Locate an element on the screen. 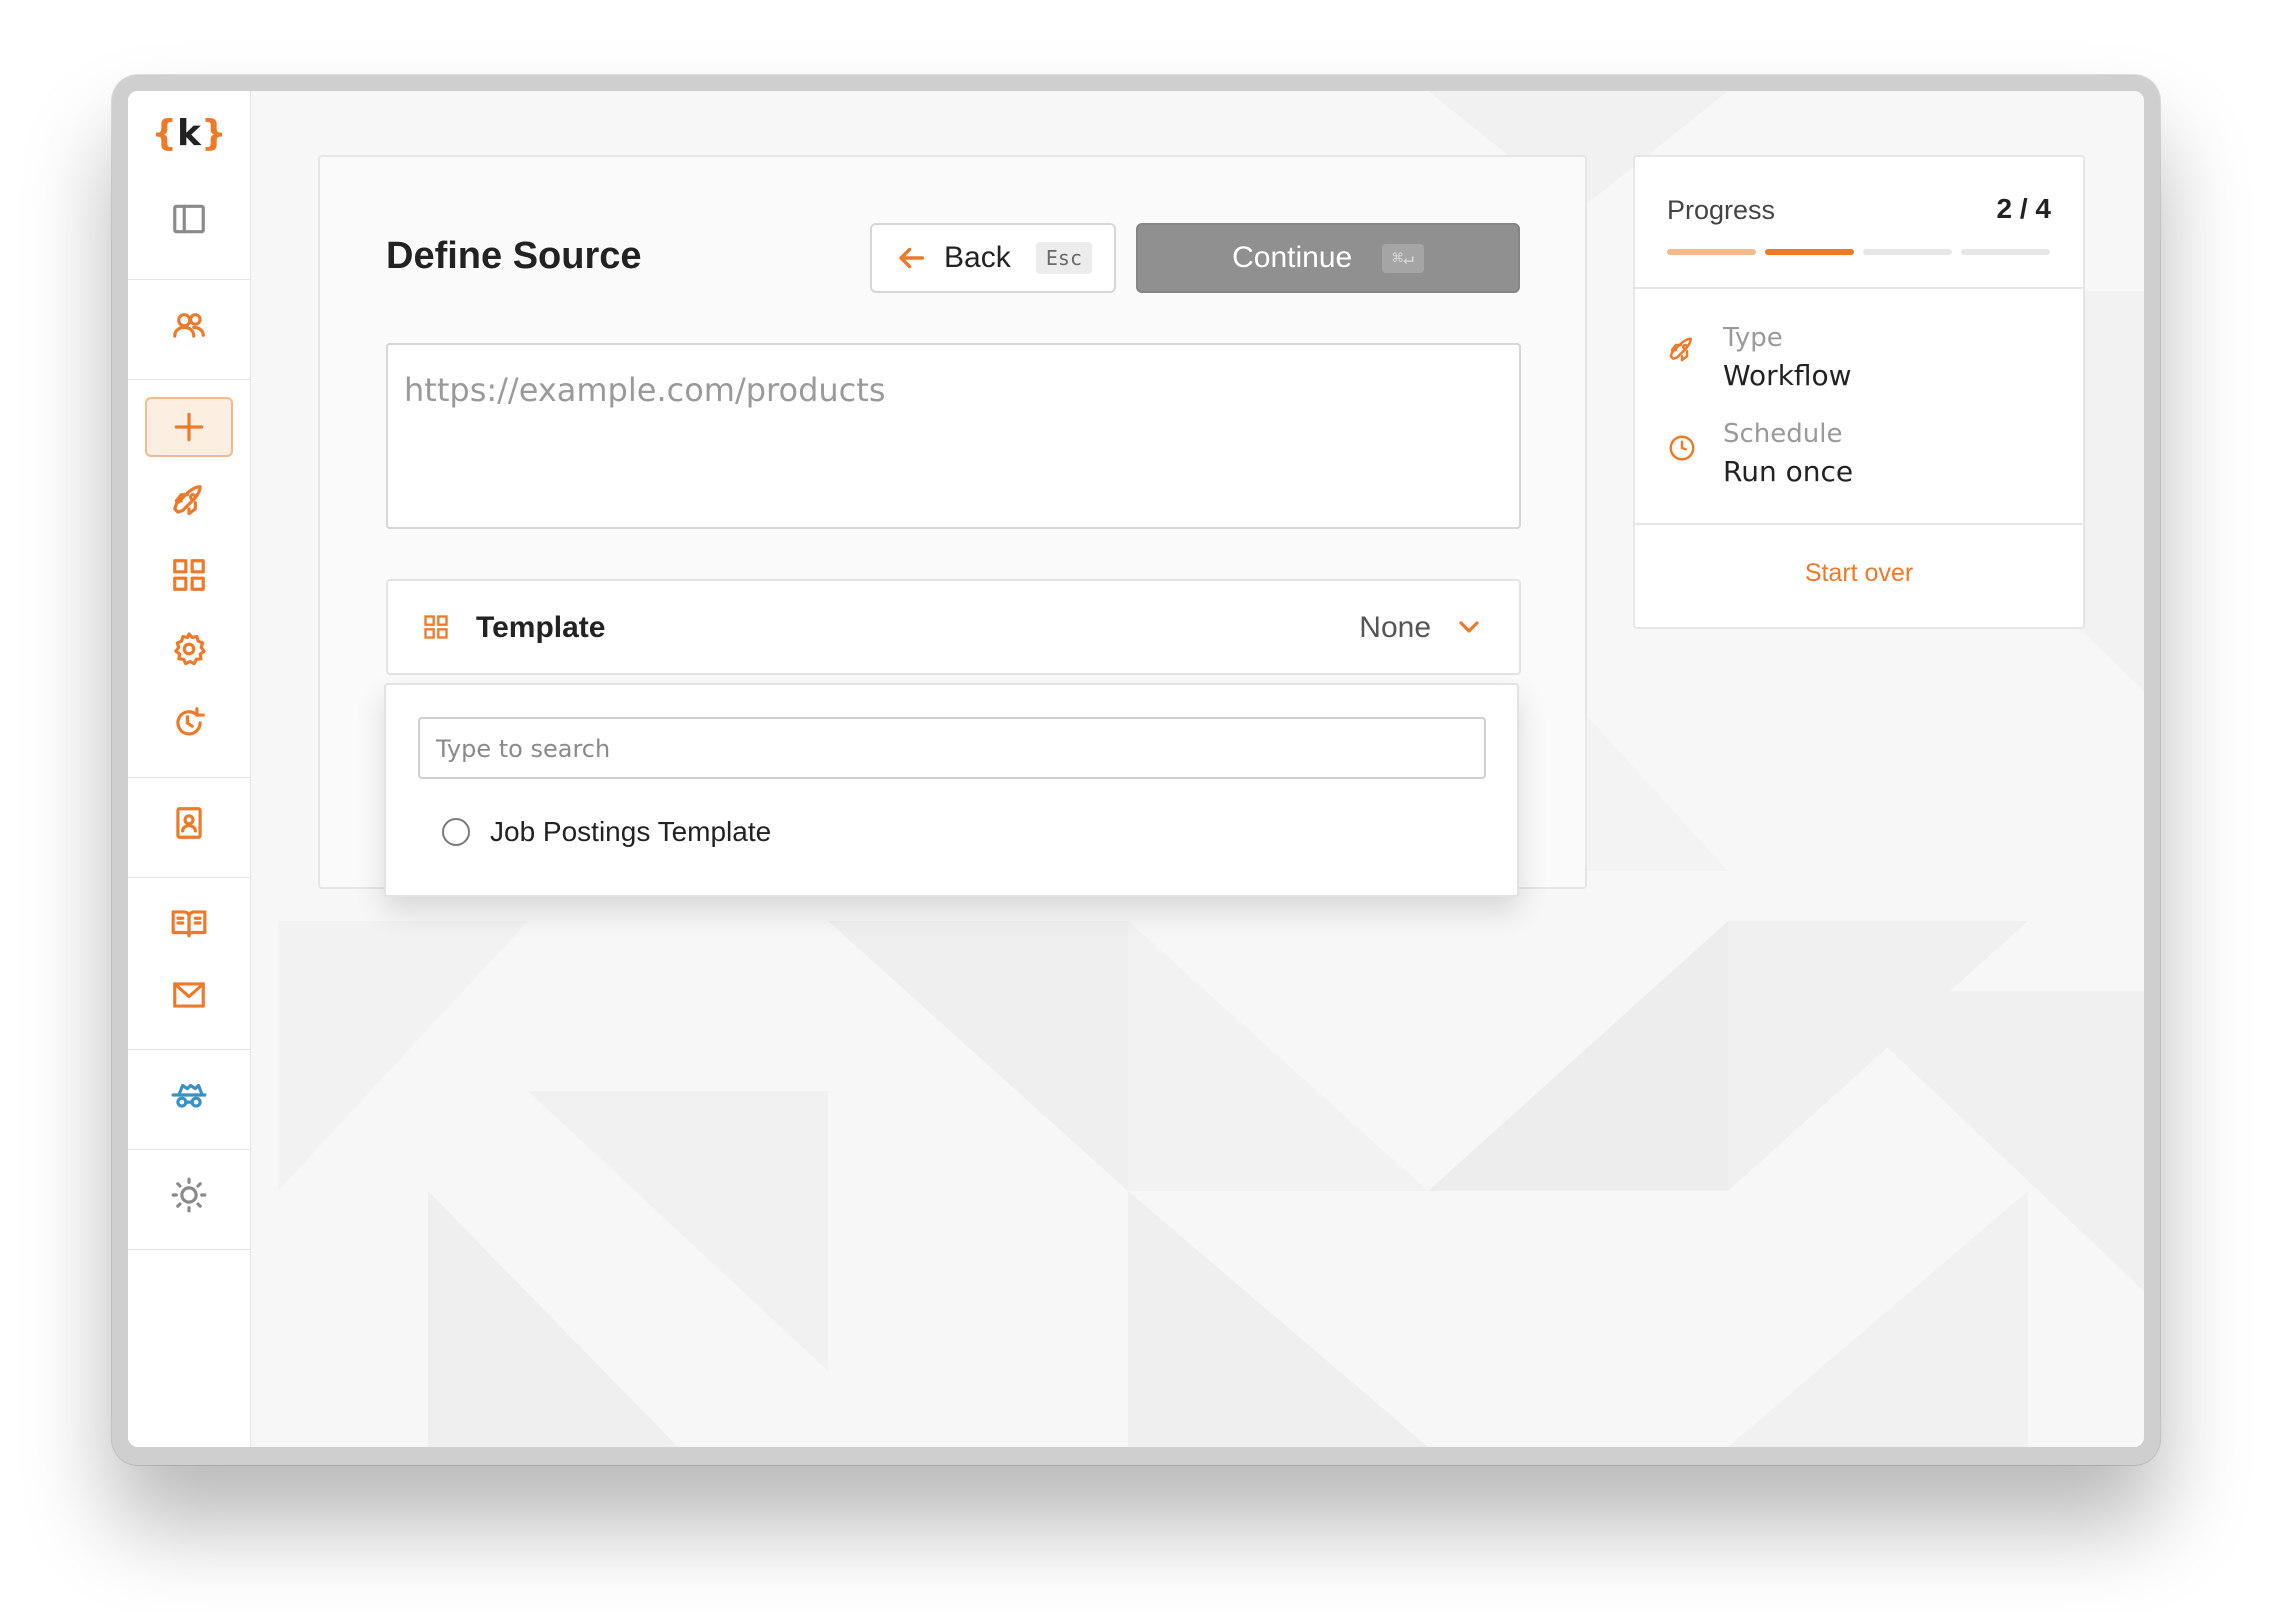  chevron-down-icon is located at coordinates (1469, 629).